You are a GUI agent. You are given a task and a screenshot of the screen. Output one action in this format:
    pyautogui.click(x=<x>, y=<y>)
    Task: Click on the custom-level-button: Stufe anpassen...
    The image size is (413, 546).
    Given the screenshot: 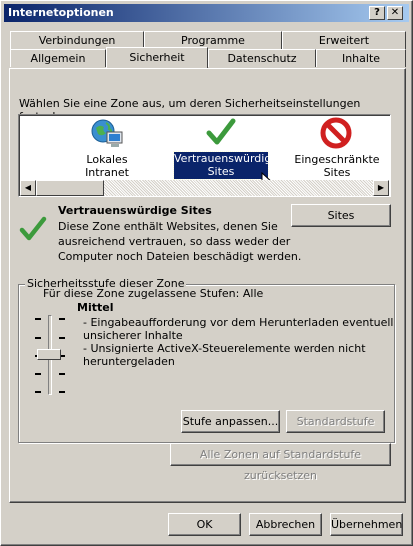 What is the action you would take?
    pyautogui.click(x=230, y=421)
    